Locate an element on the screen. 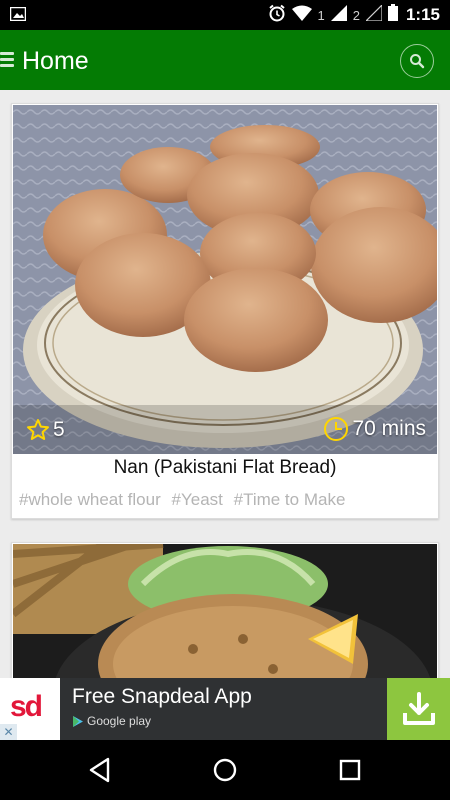 The height and width of the screenshot is (800, 450). cook-time-value: 70 mins is located at coordinates (389, 428).